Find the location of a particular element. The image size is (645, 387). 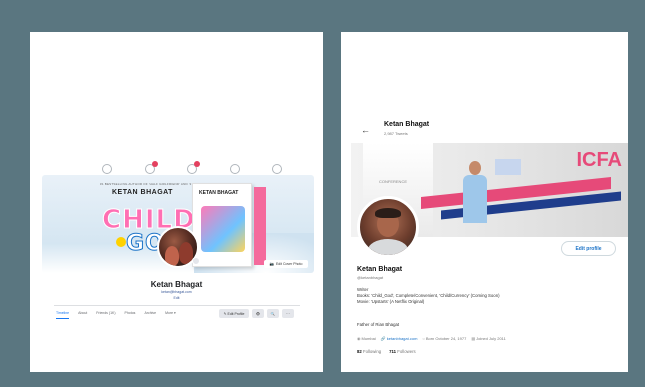

tab-more: More ▾ is located at coordinates (170, 315).